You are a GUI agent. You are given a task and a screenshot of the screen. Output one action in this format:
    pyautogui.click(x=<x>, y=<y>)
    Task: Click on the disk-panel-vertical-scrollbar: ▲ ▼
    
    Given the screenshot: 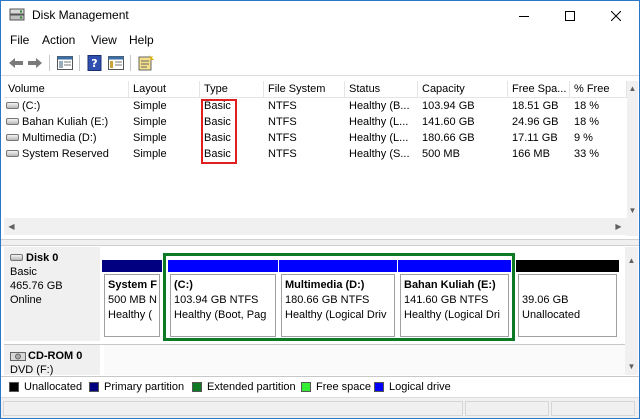 What is the action you would take?
    pyautogui.click(x=631, y=311)
    